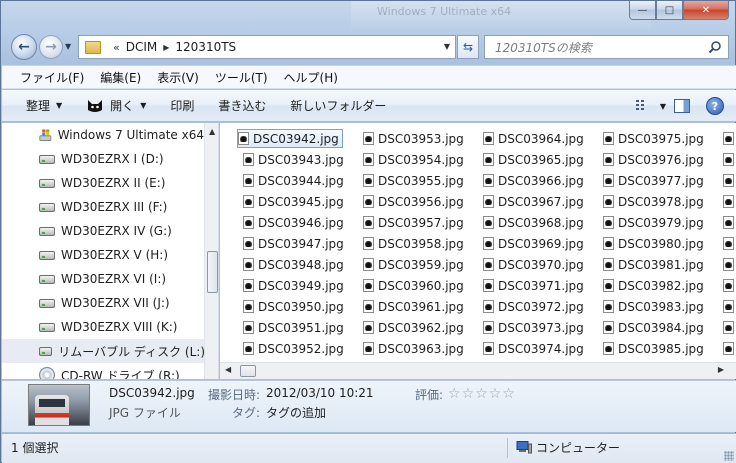 The height and width of the screenshot is (463, 736). What do you see at coordinates (533, 306) in the screenshot?
I see `file-item: DSC03972.jpg` at bounding box center [533, 306].